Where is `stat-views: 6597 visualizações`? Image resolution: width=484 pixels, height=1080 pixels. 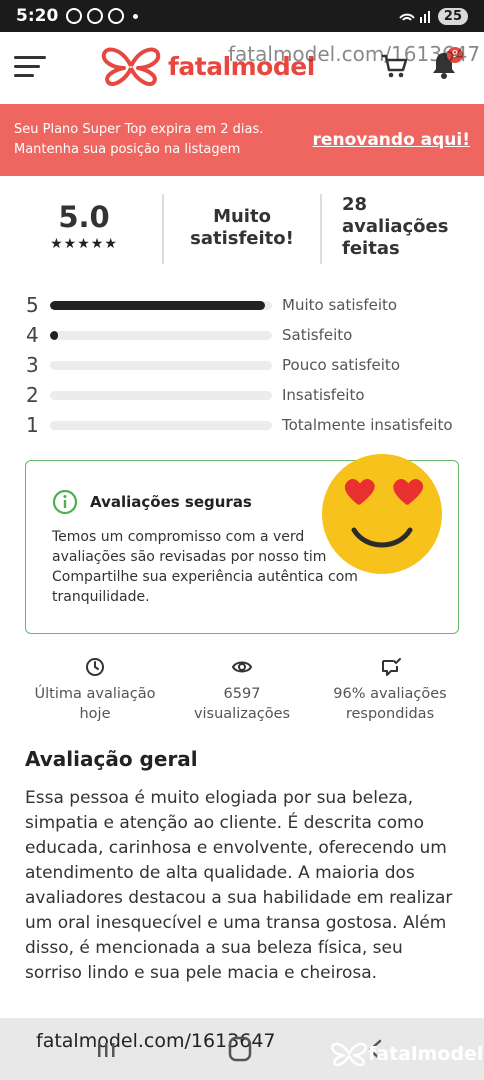 stat-views: 6597 visualizações is located at coordinates (242, 690).